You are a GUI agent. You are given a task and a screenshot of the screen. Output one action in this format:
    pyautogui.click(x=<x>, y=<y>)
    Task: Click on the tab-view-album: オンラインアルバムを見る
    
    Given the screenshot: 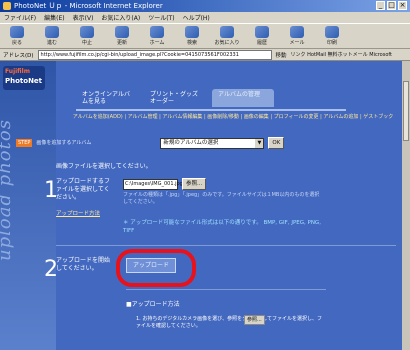 What is the action you would take?
    pyautogui.click(x=107, y=98)
    